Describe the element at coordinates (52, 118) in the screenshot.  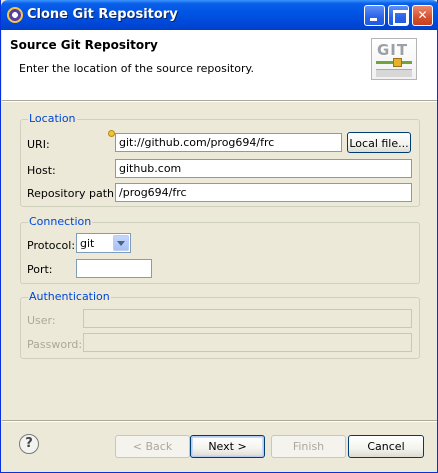
I see `location-group-title: Location` at that location.